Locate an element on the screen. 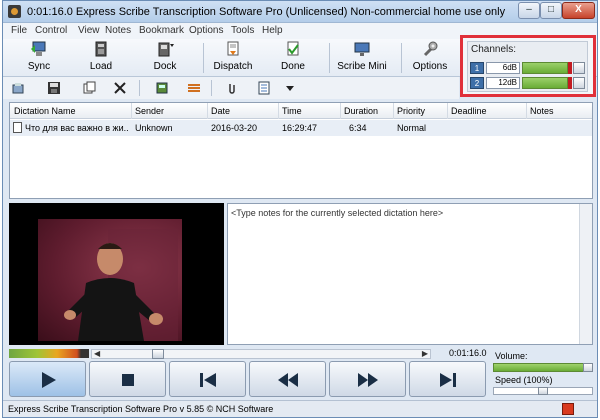 The width and height of the screenshot is (600, 420). column-dictation-name: Dictation Name is located at coordinates (45, 111).